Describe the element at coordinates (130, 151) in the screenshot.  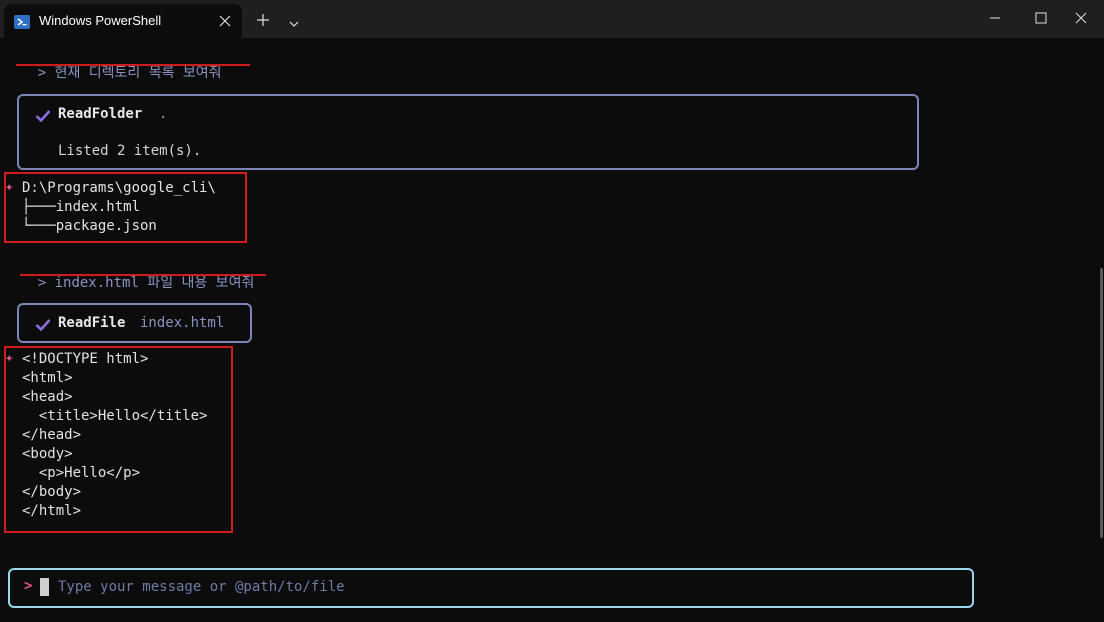
I see `tool-result: Listed 2 item(s).` at that location.